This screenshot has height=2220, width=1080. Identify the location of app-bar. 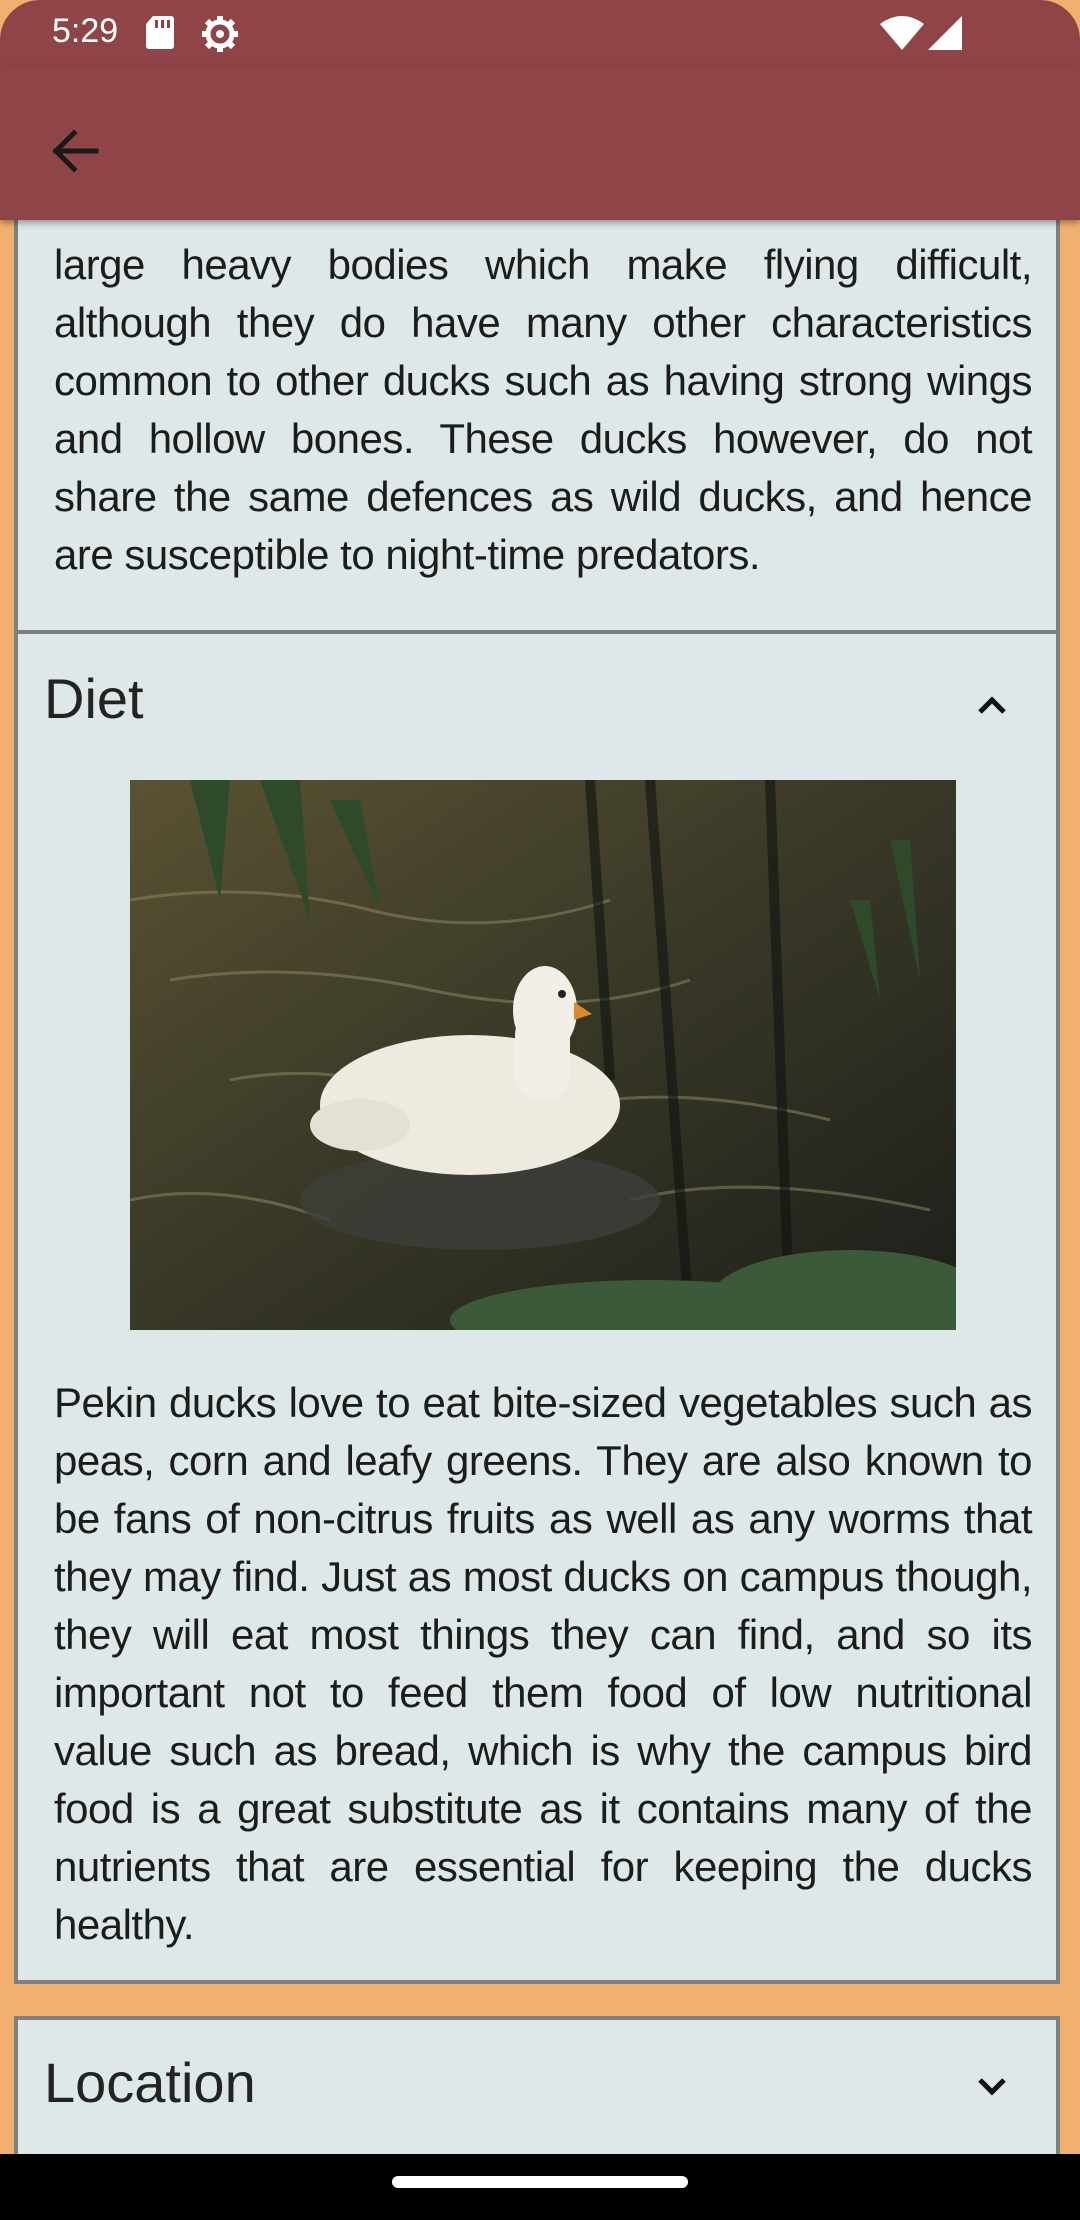
(540, 143).